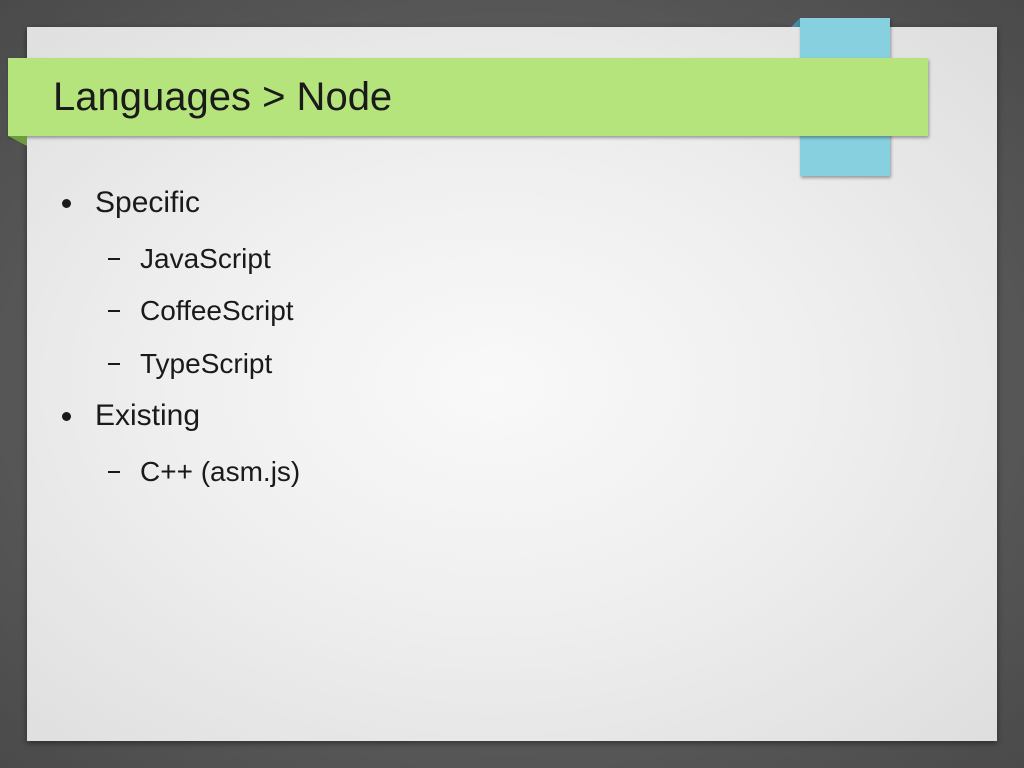 The height and width of the screenshot is (768, 1024). I want to click on title-ribbon: Languages > Node, so click(468, 97).